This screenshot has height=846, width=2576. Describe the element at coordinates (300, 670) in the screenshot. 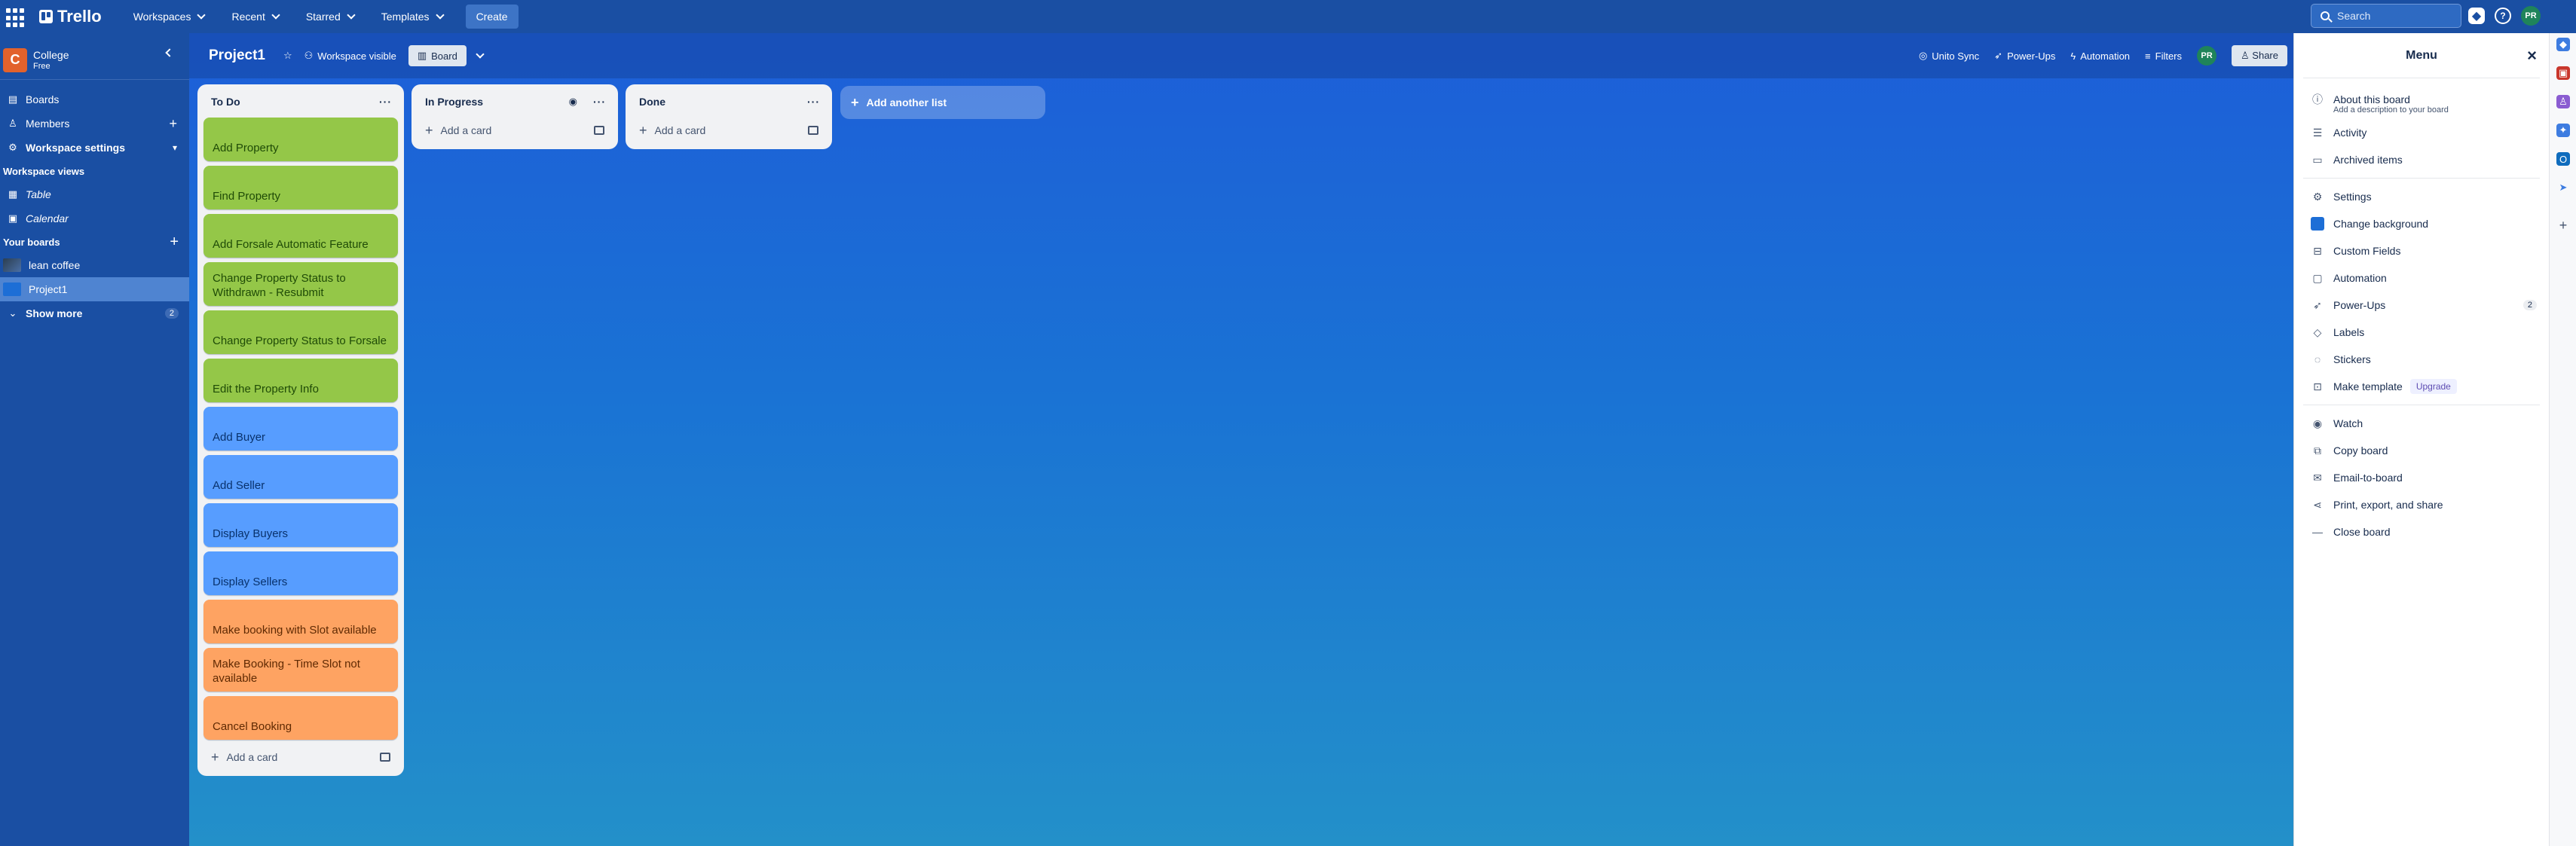

I see `card: Make Booking - Time Slot not available` at that location.